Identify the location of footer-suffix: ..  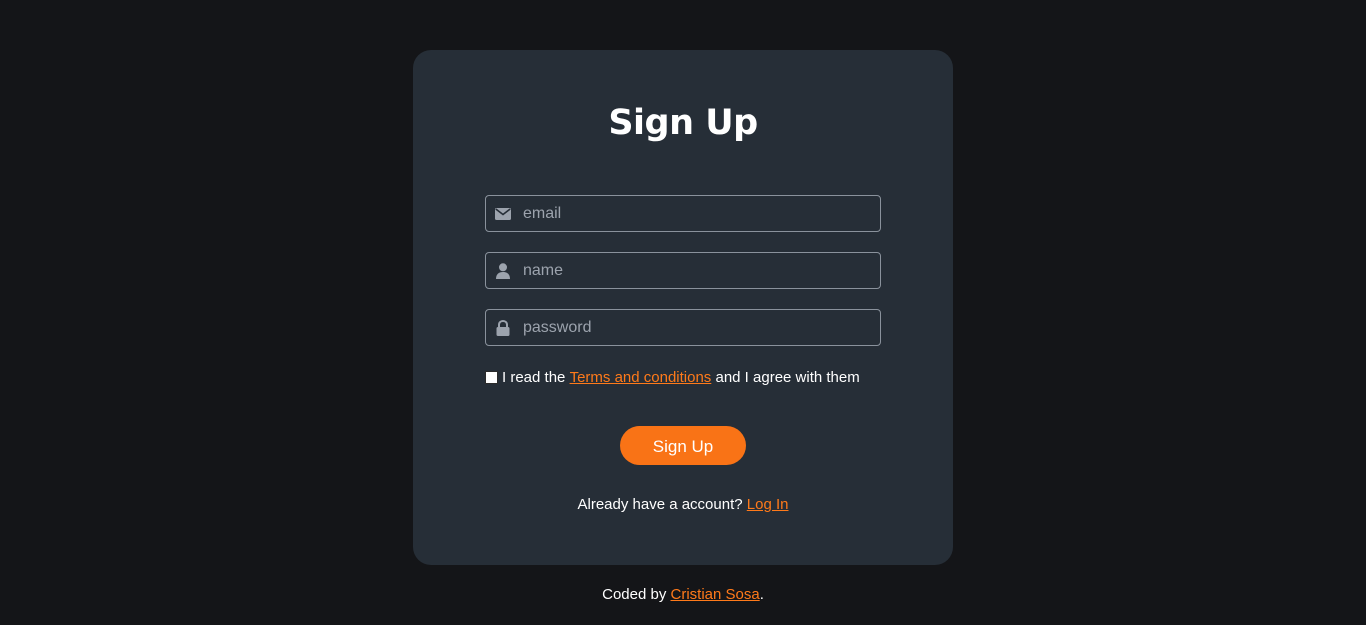
(761, 594).